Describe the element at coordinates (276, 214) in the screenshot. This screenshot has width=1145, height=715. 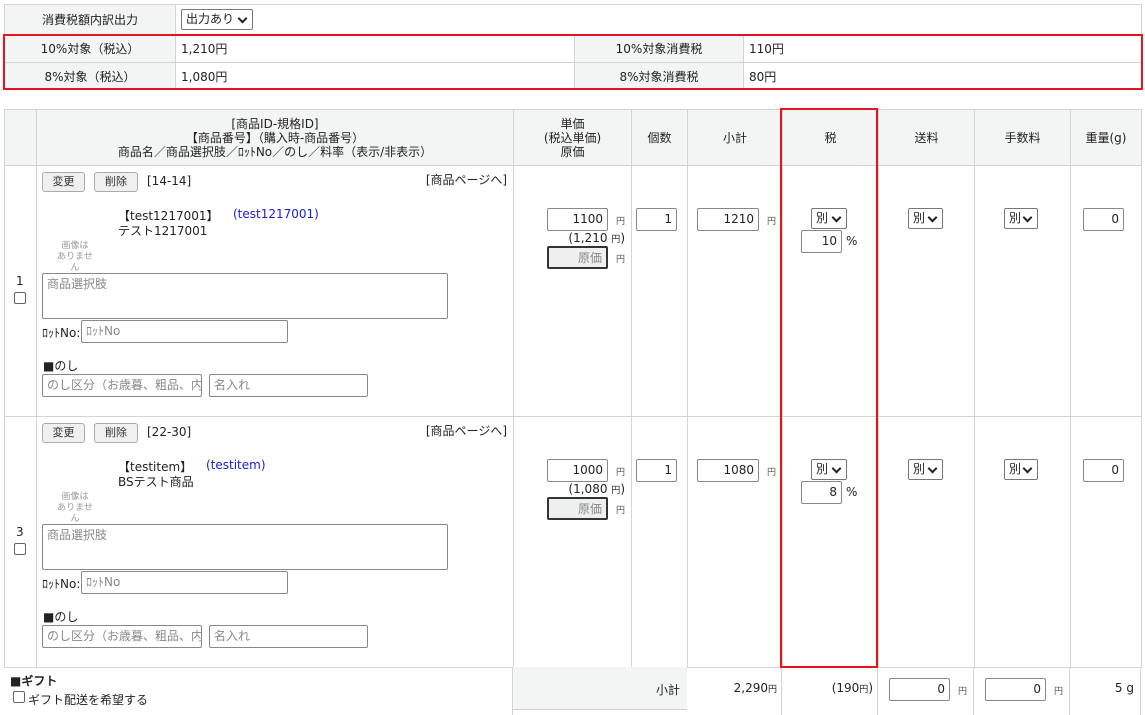
I see `purchase-code-link: (test1217001)` at that location.